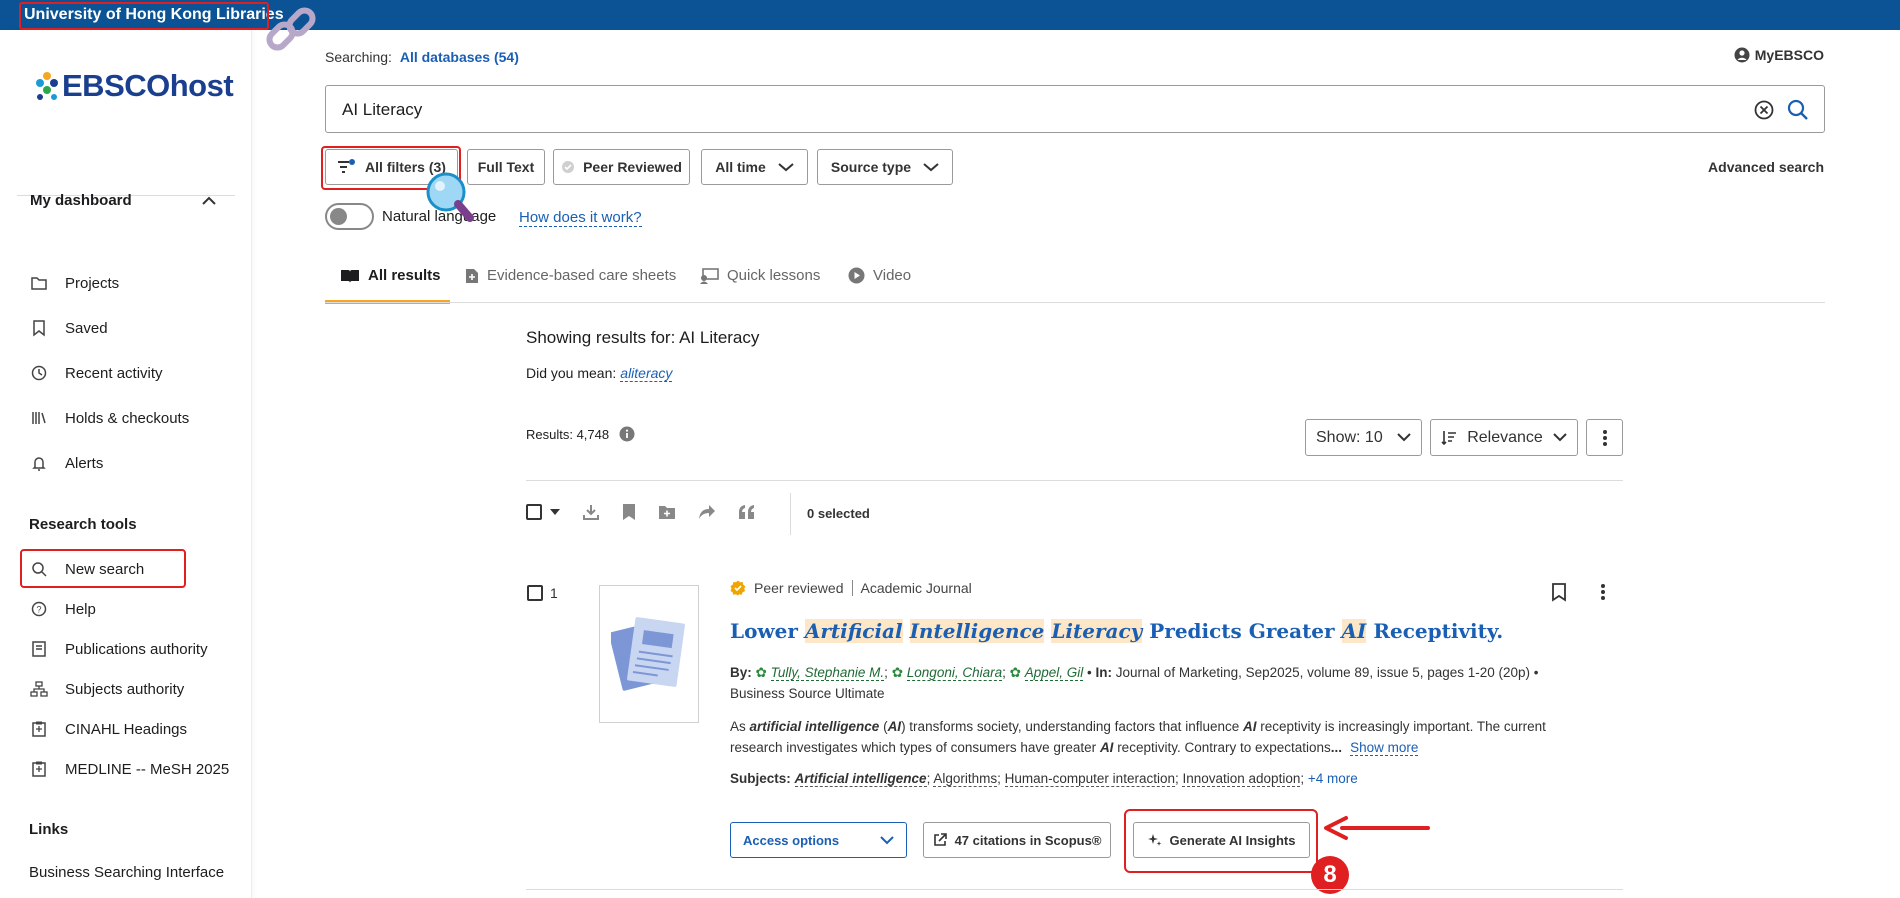  Describe the element at coordinates (571, 373) in the screenshot. I see `did-you-mean-label: Did you mean:` at that location.